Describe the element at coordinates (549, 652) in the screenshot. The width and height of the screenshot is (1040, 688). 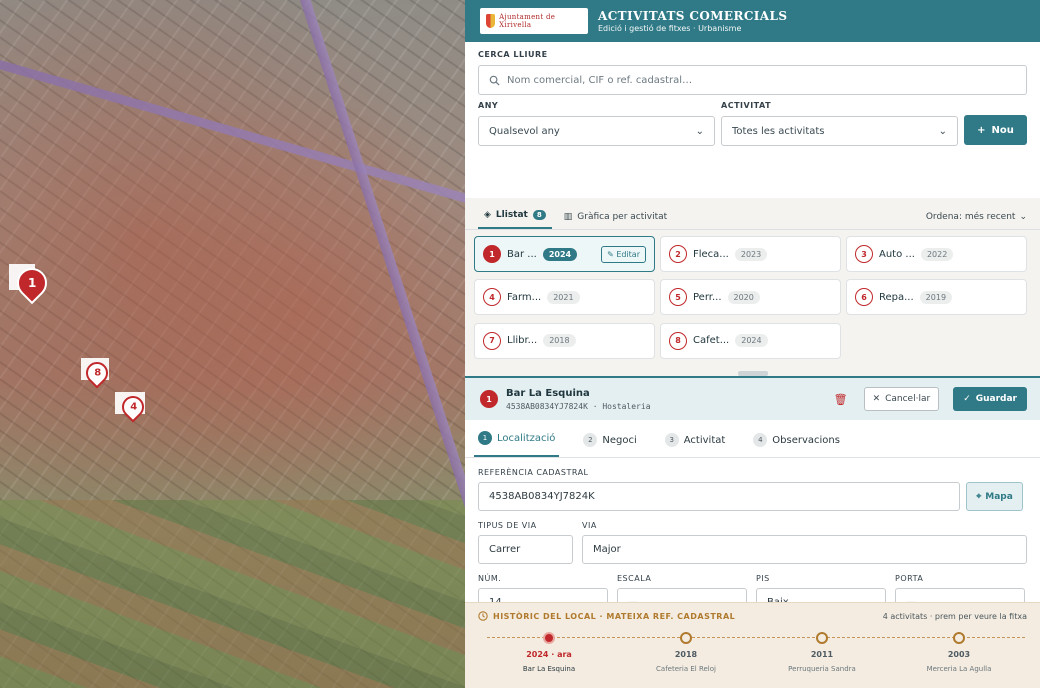
I see `timeline-point: 2024 · ara Bar La Esquina` at that location.